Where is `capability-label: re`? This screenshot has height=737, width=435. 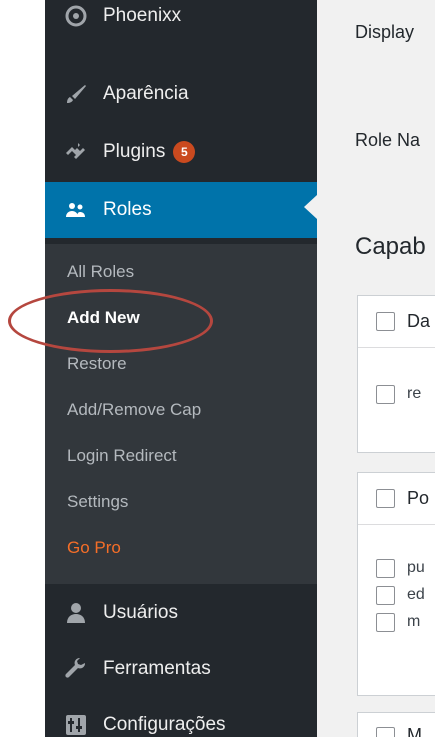 capability-label: re is located at coordinates (414, 393).